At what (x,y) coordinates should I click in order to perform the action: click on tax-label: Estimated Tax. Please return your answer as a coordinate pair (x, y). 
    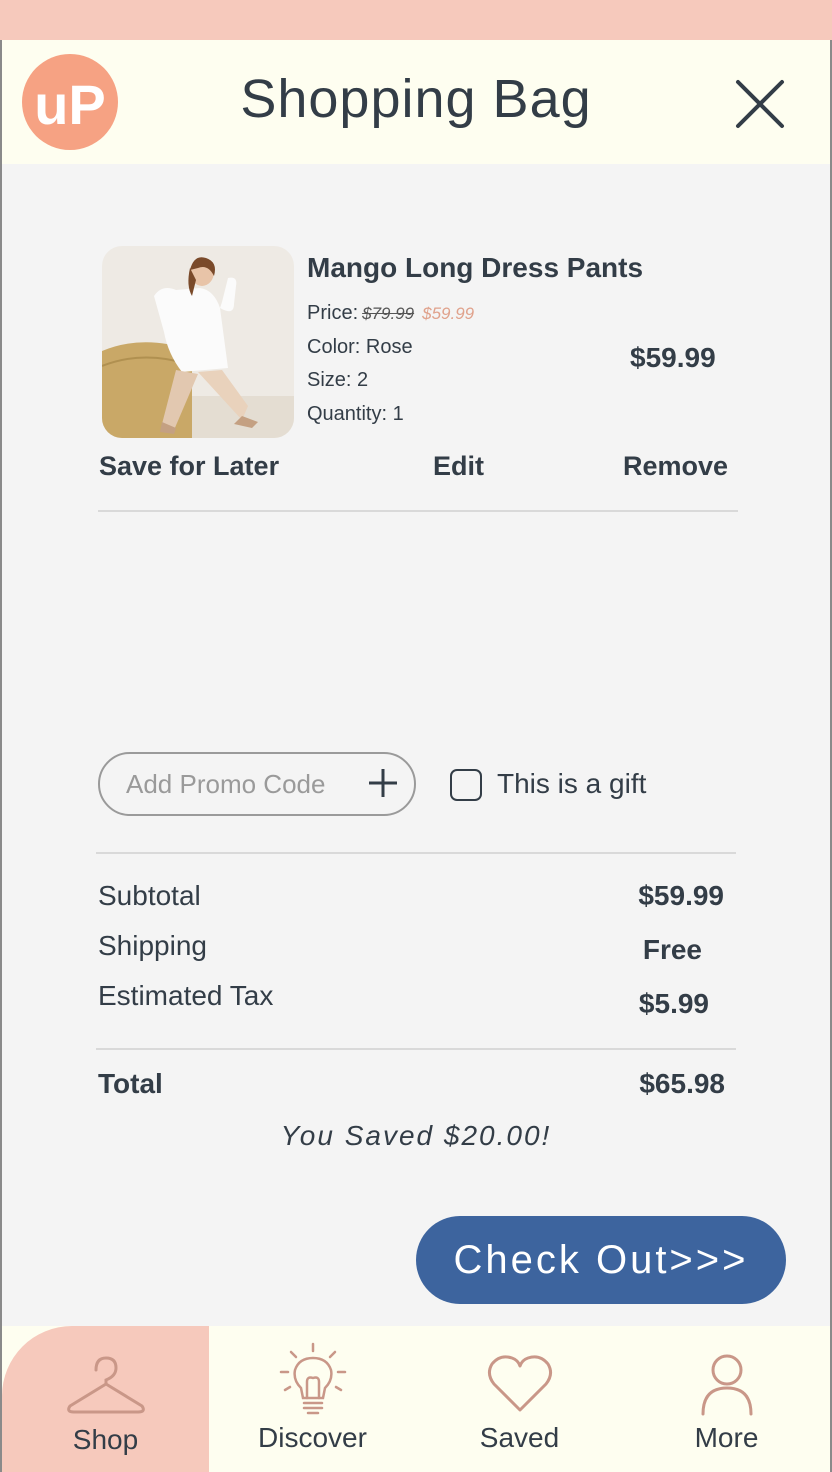
    Looking at the image, I should click on (186, 995).